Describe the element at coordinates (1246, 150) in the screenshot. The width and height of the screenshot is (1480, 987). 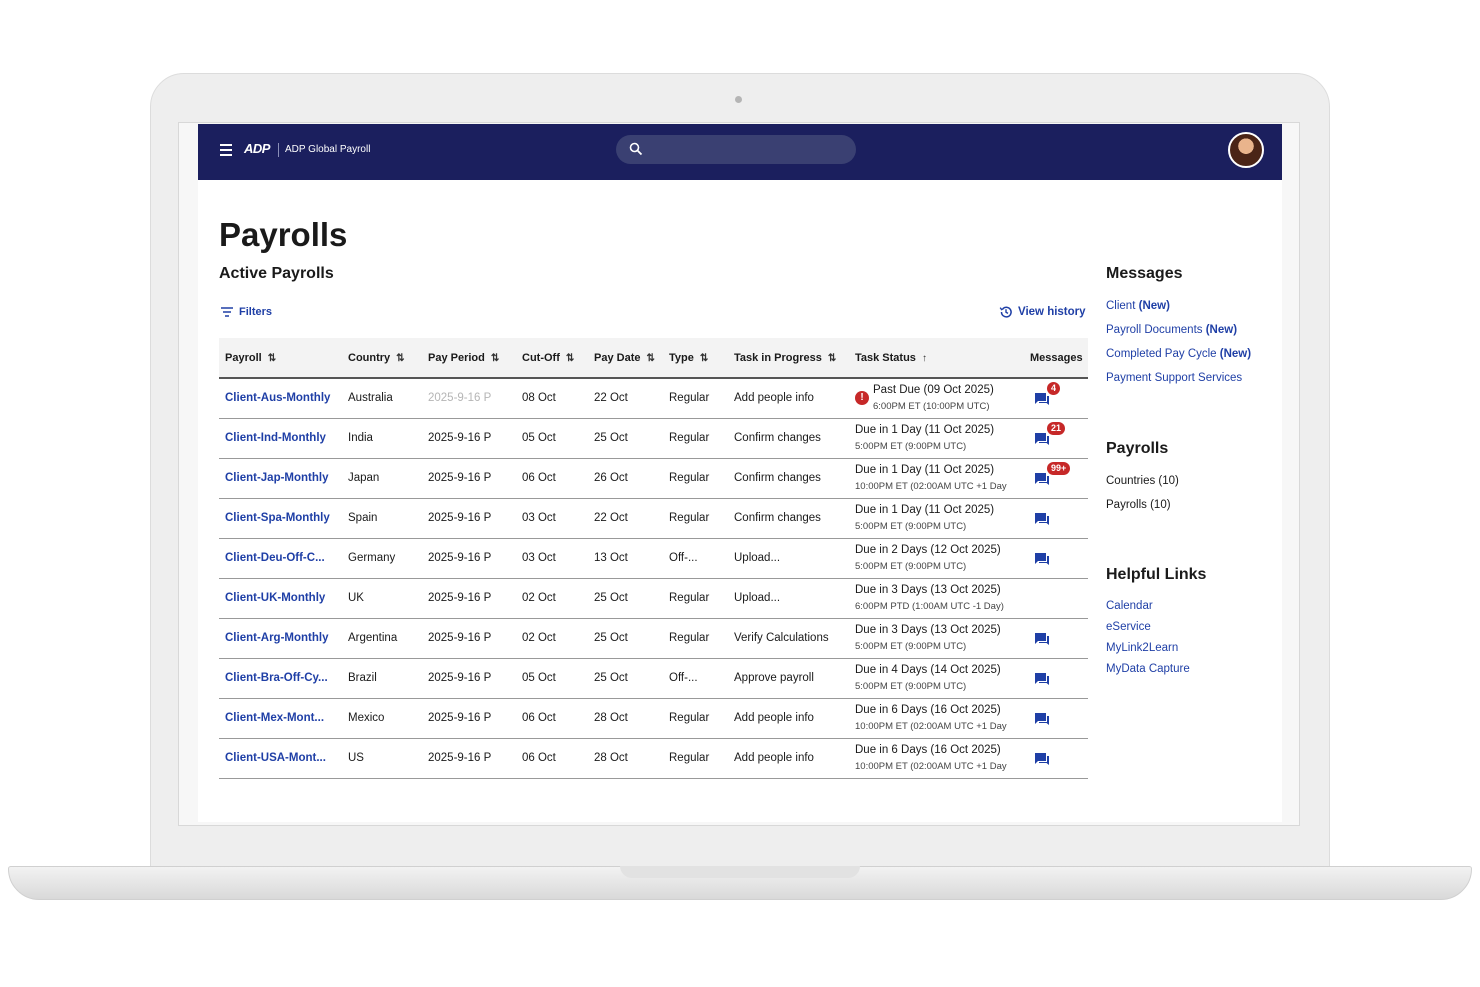
I see `user-avatar` at that location.